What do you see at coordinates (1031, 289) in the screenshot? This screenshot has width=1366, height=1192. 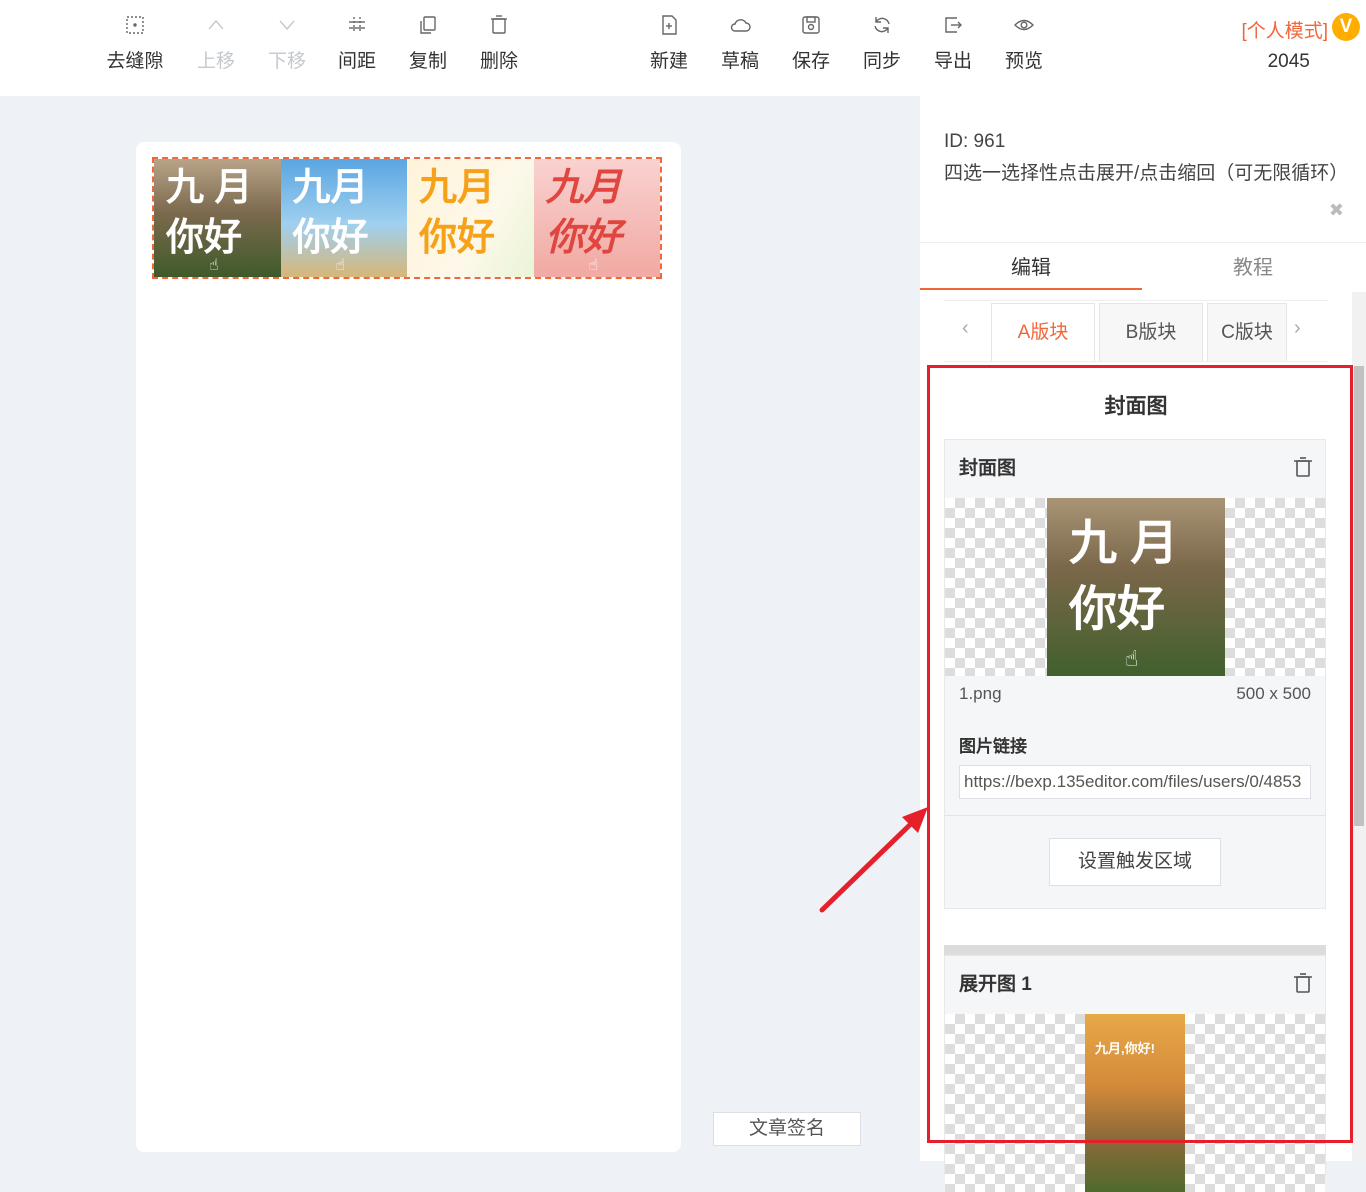 I see `active-tab-underline` at bounding box center [1031, 289].